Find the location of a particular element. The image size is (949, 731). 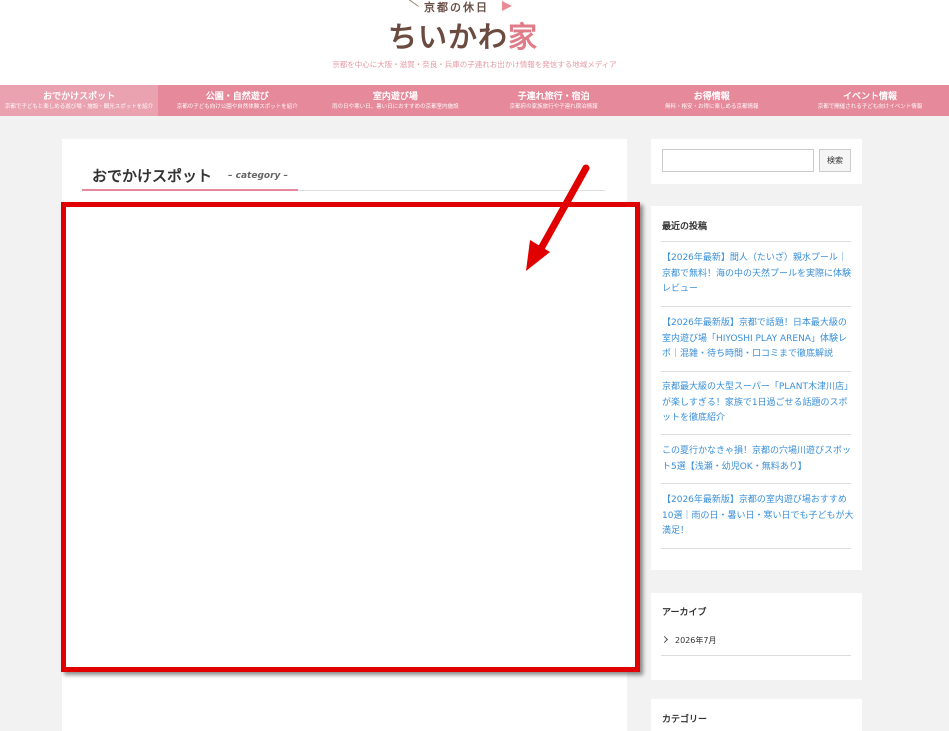

search-widget: 検索 is located at coordinates (756, 161).